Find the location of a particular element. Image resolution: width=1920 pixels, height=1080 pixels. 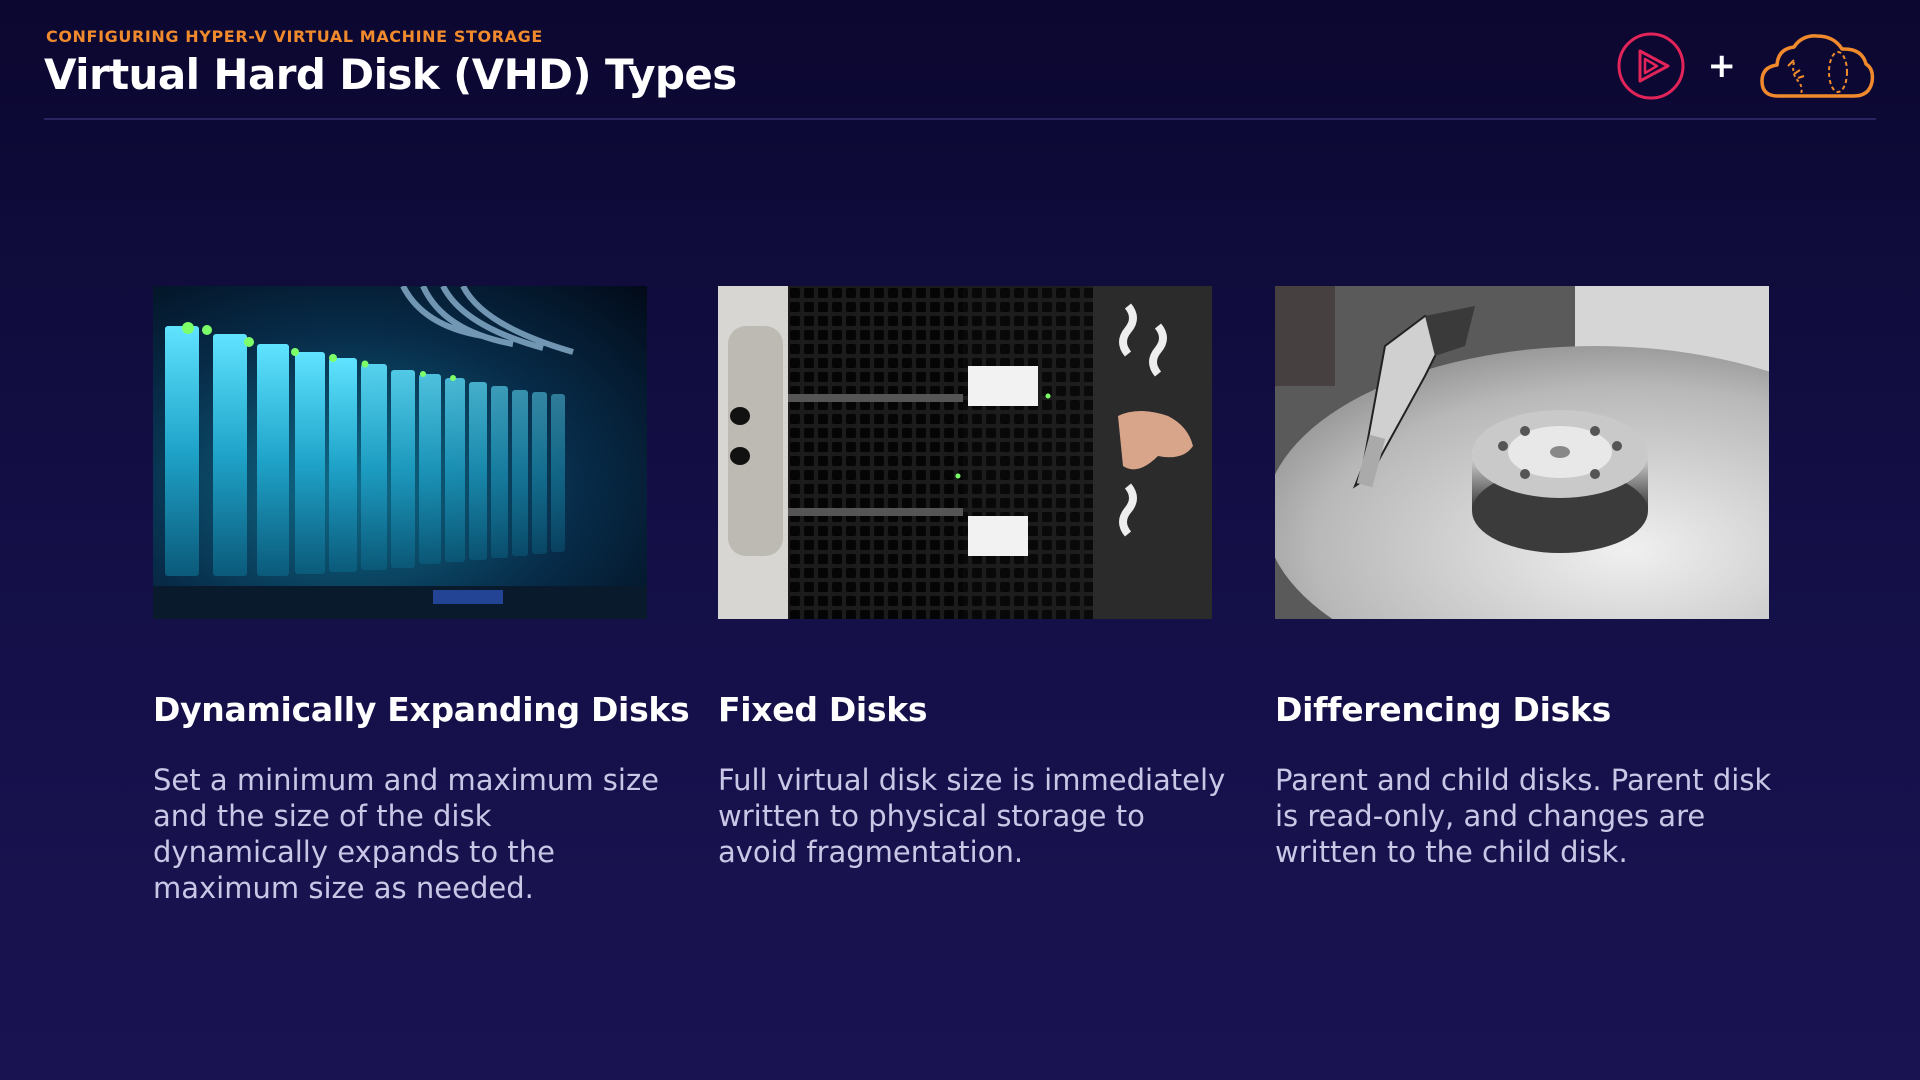

play-logo-icon is located at coordinates (1650, 66).